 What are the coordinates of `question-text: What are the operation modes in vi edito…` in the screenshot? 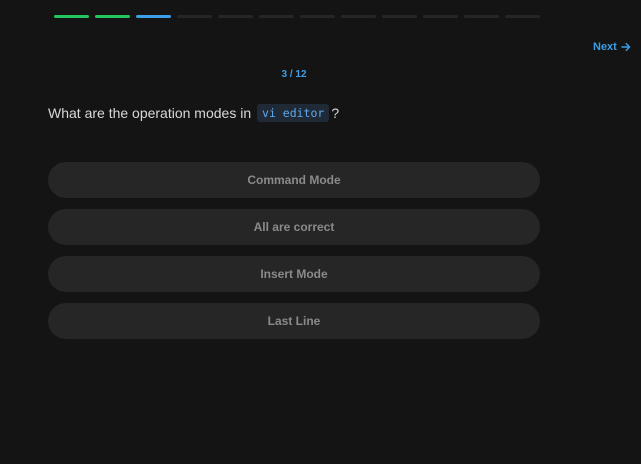 It's located at (193, 113).